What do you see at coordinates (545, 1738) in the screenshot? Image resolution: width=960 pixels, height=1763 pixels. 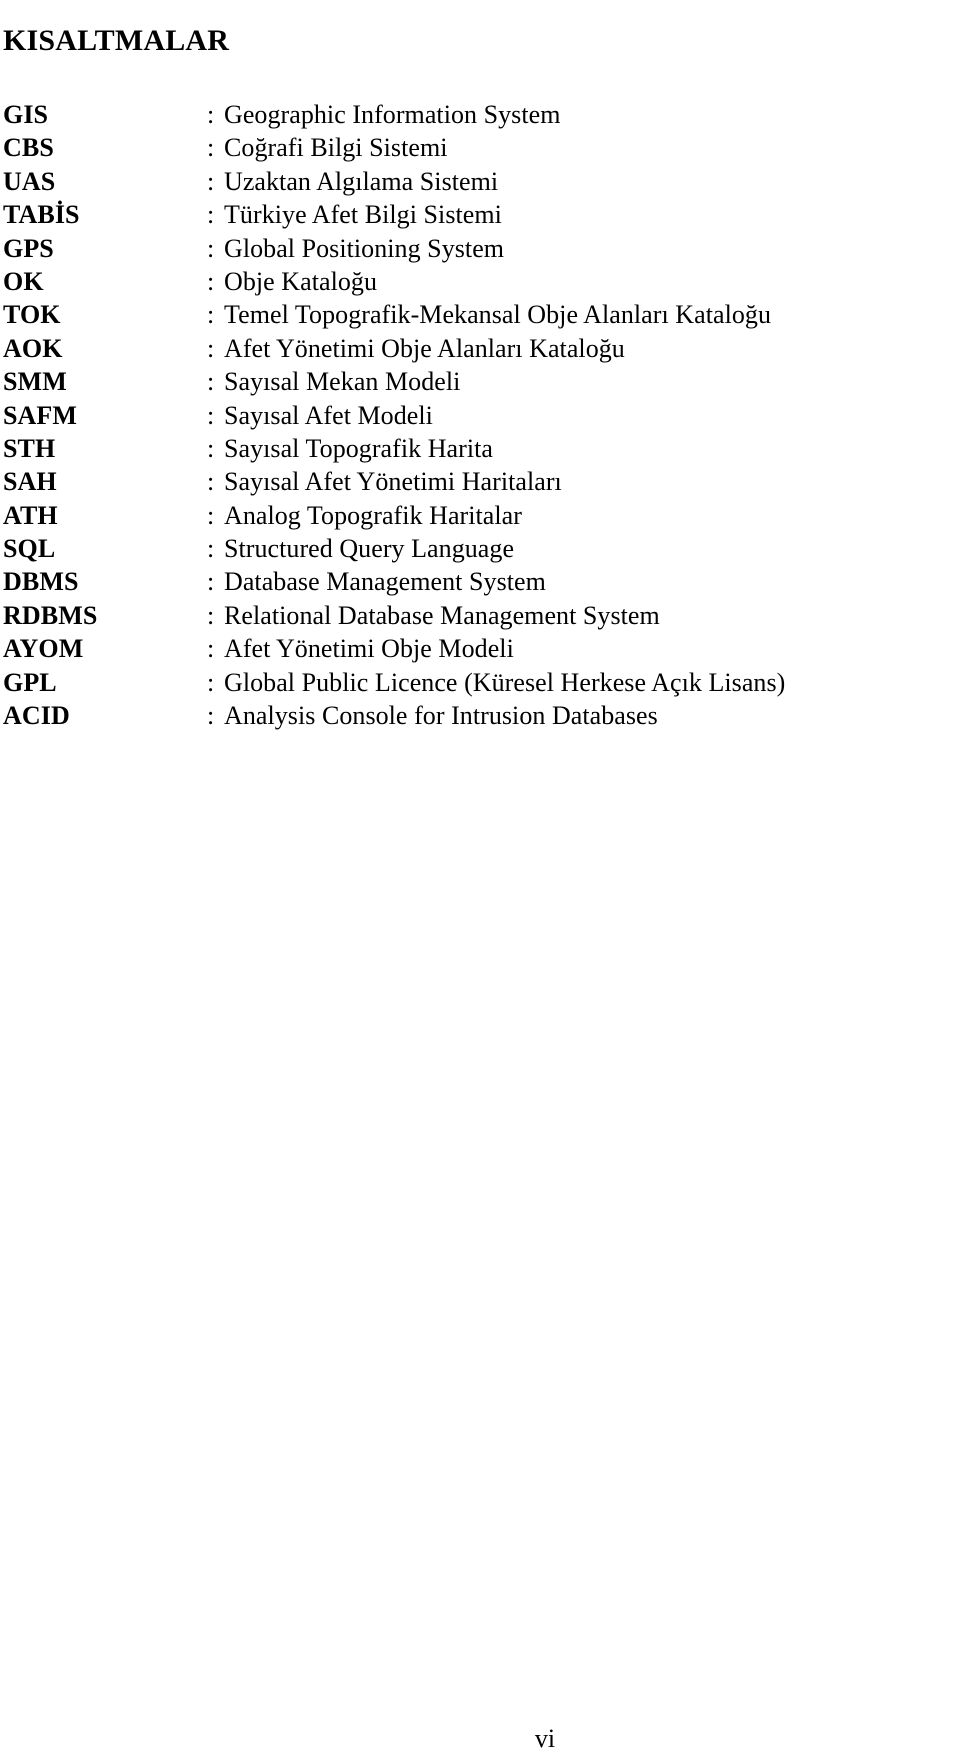 I see `page-number: vi` at bounding box center [545, 1738].